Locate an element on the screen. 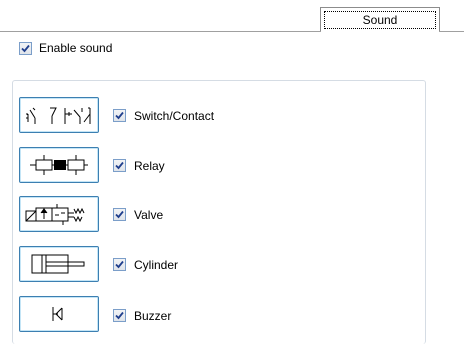 The width and height of the screenshot is (464, 344). switch-contact-sound-button is located at coordinates (59, 115).